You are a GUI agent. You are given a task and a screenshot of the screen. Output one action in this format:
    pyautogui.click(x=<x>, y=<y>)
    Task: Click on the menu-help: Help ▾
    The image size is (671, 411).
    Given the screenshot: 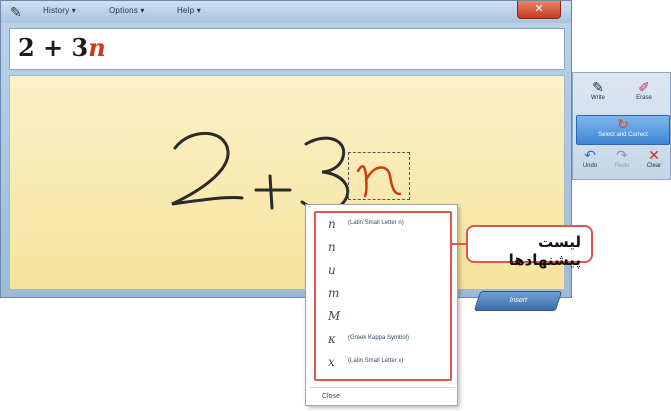 What is the action you would take?
    pyautogui.click(x=189, y=10)
    